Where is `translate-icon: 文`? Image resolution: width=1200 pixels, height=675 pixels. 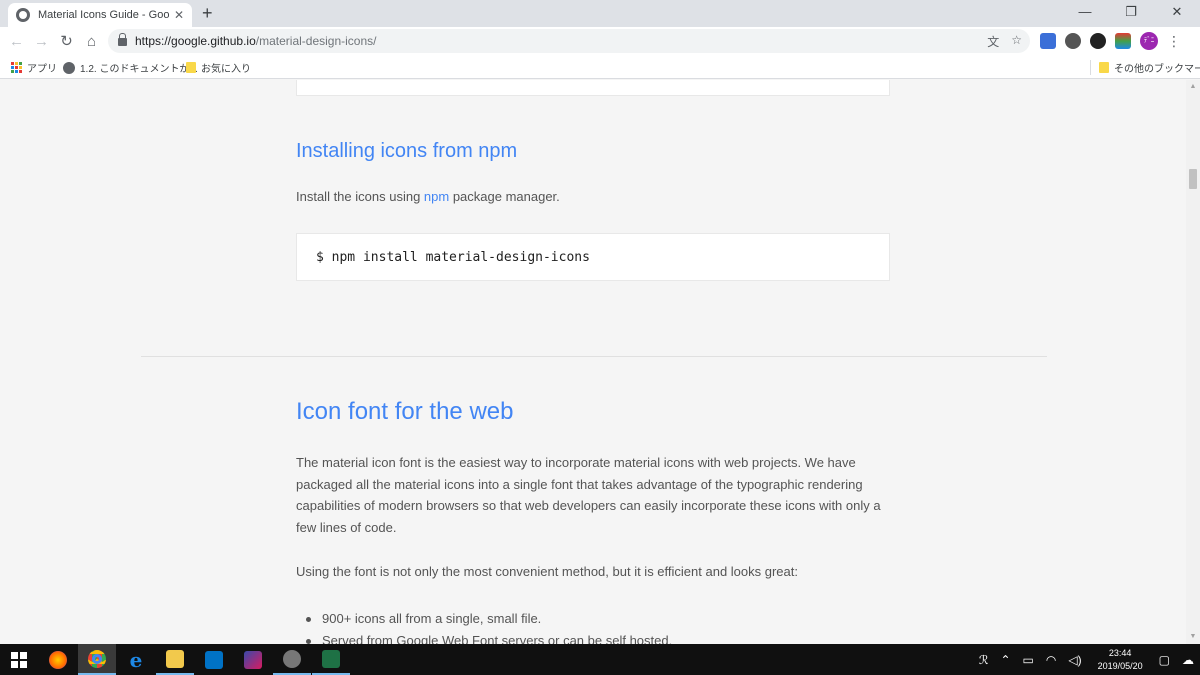 translate-icon: 文 is located at coordinates (993, 41).